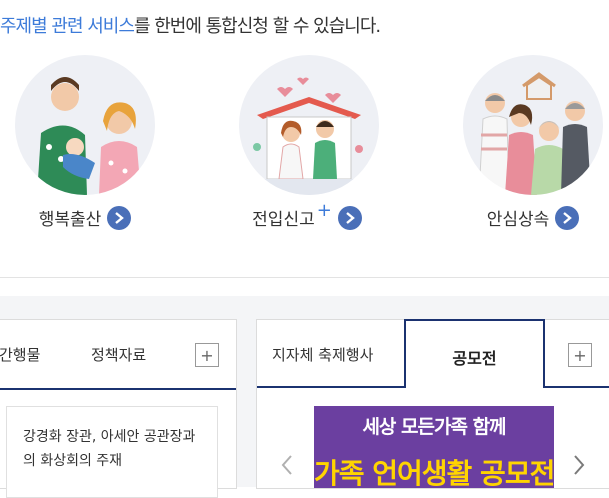 The image size is (609, 498). I want to click on happy-birth-illustration, so click(85, 125).